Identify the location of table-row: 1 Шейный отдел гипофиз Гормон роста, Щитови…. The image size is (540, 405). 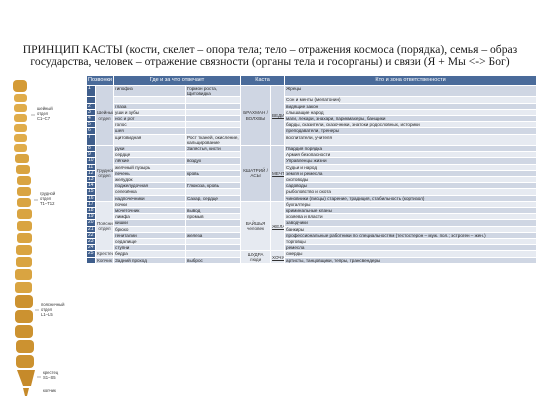
(312, 115).